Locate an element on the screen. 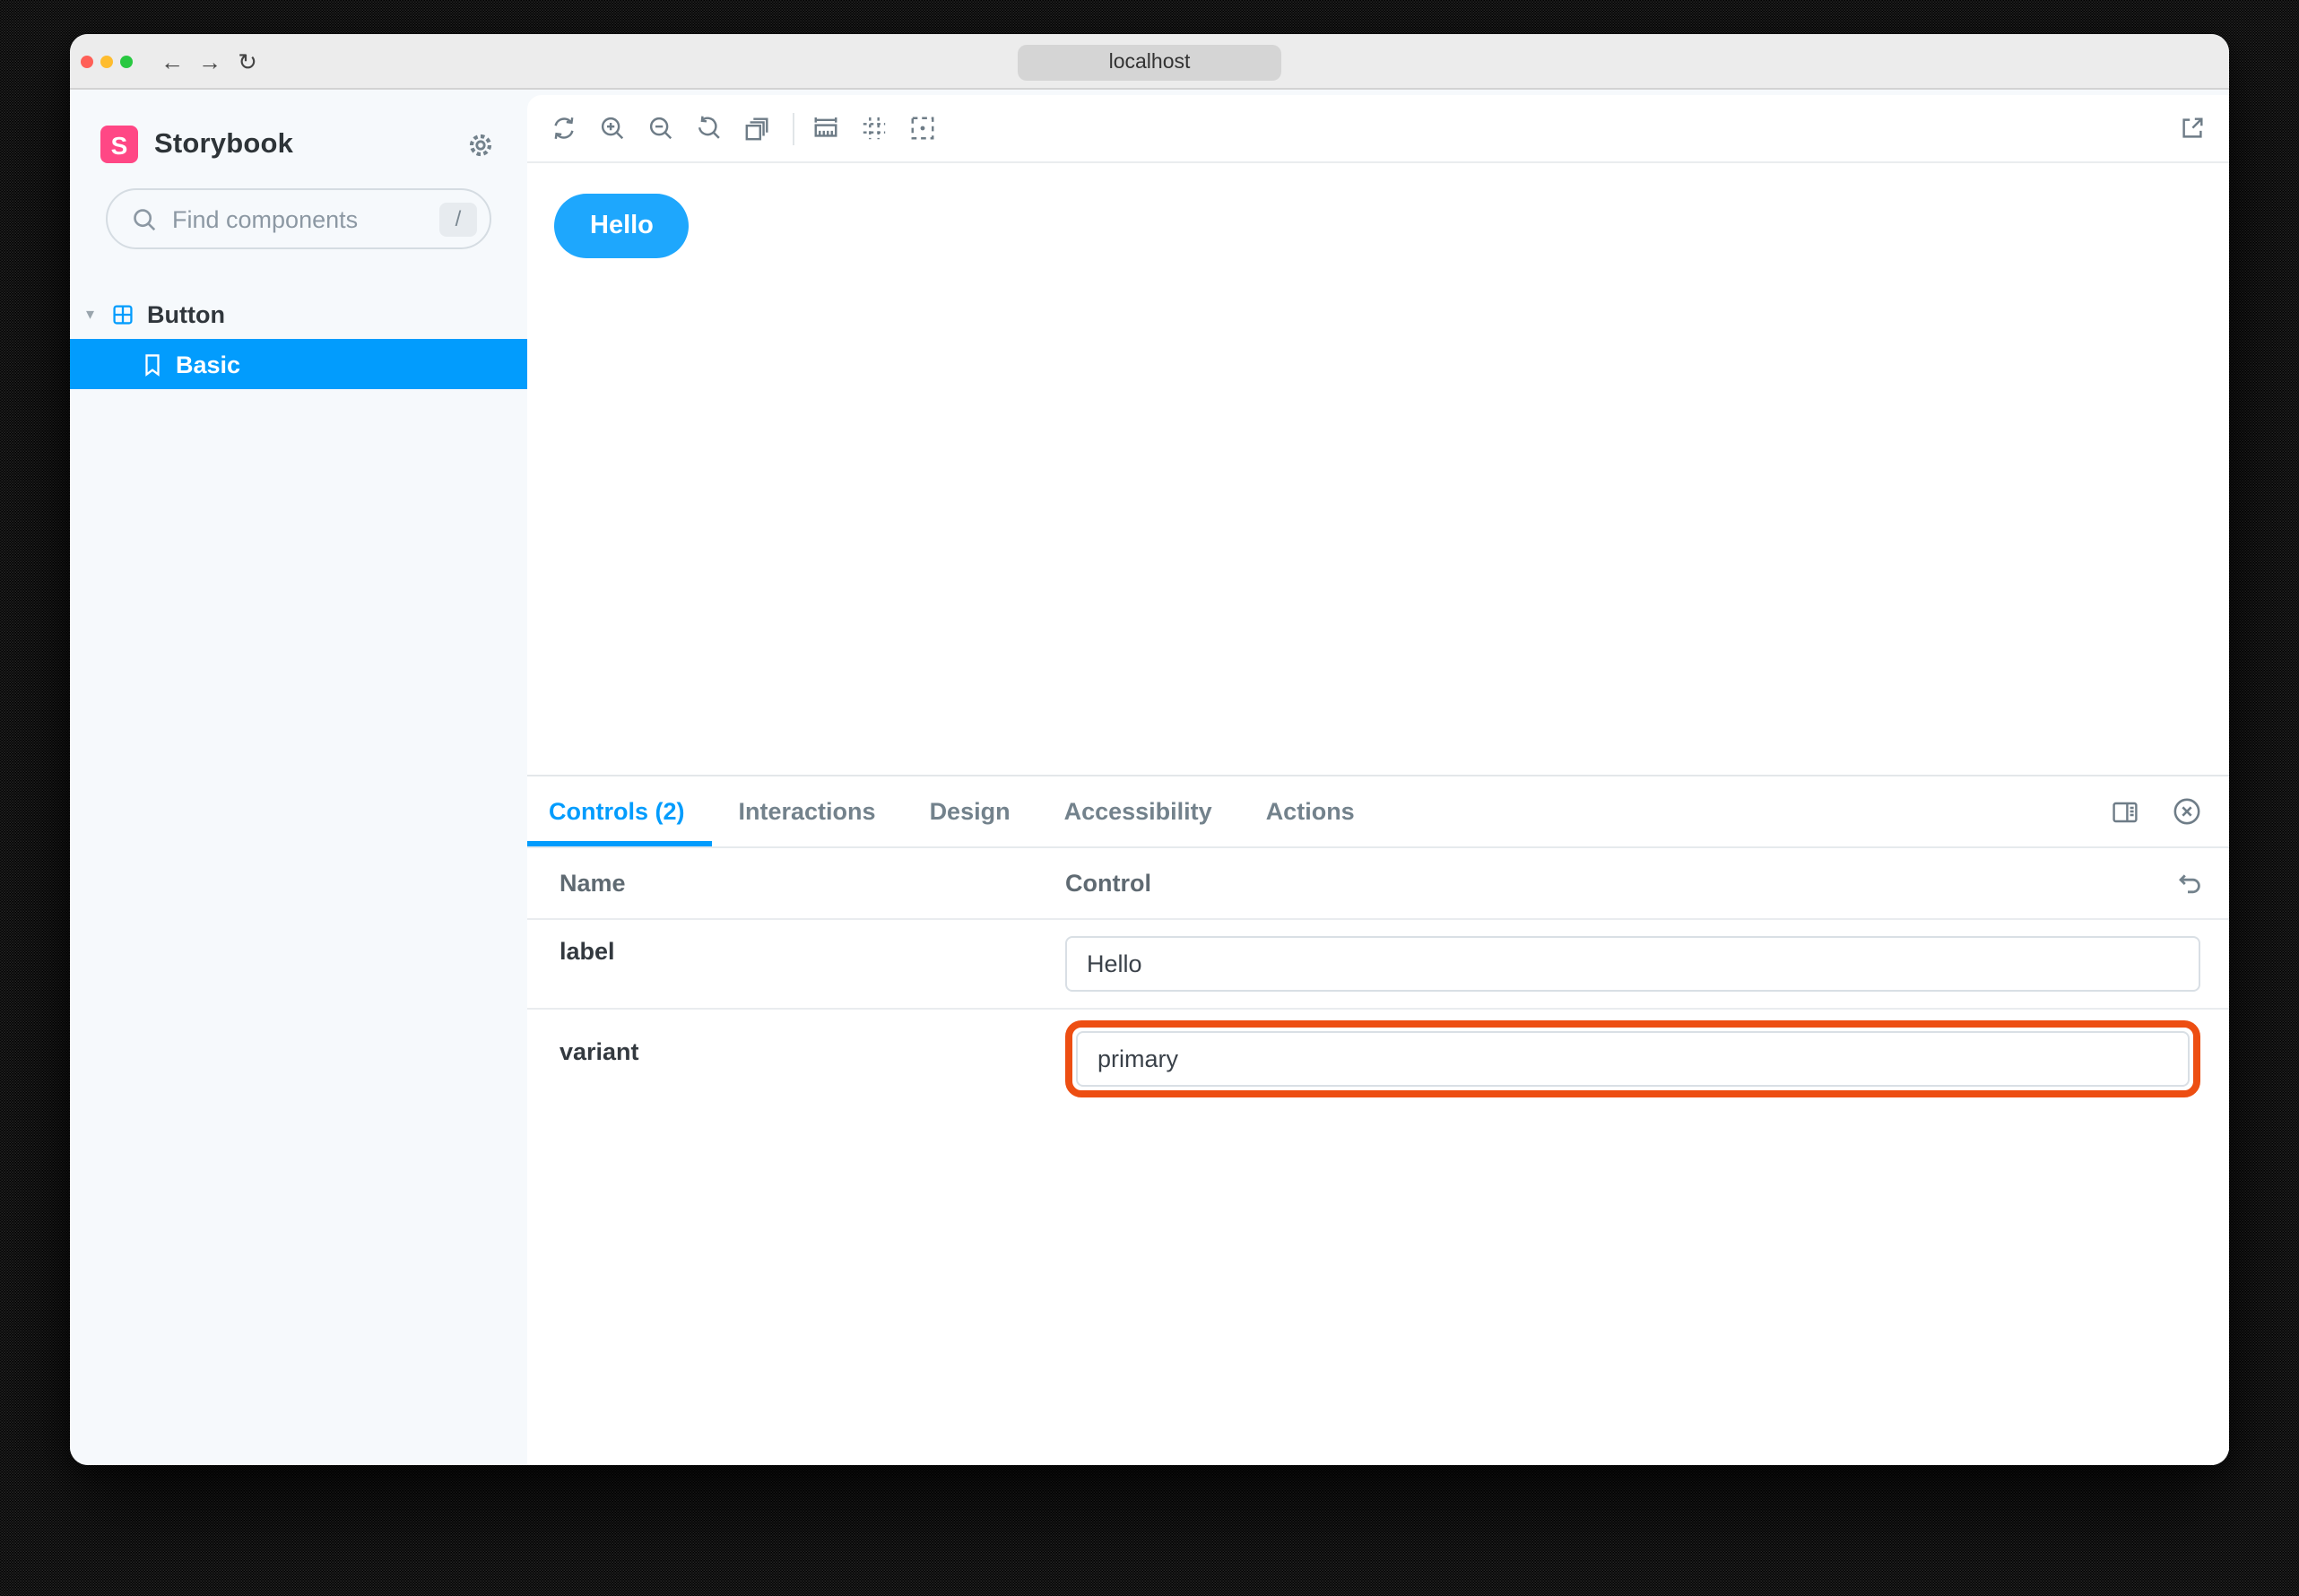 The width and height of the screenshot is (2299, 1596). controls-table-header: Name Control is located at coordinates (1378, 884).